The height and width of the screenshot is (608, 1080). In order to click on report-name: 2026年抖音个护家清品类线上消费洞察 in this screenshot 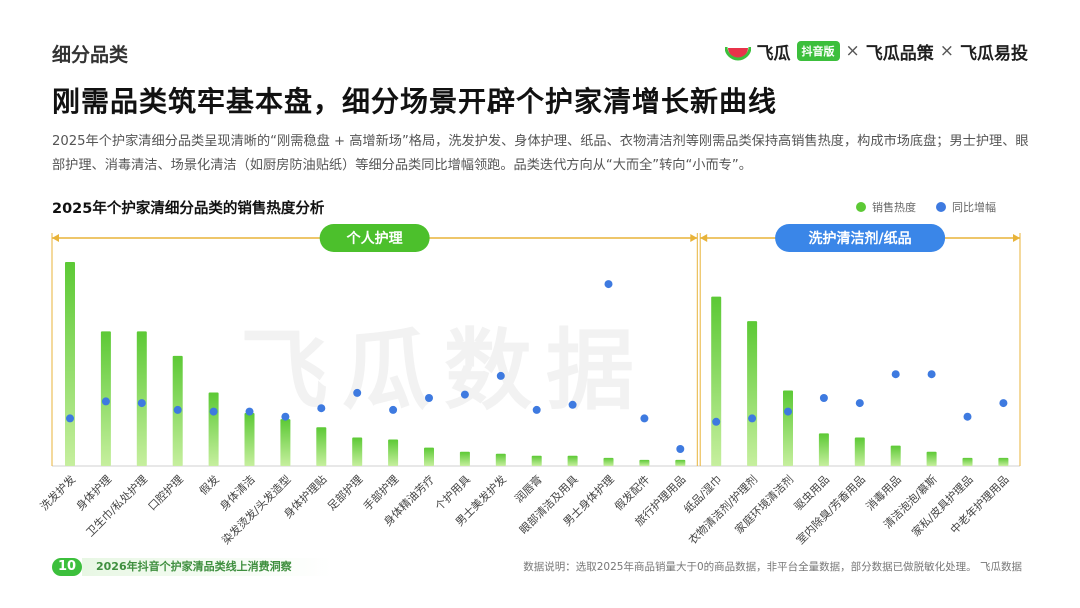, I will do `click(207, 567)`.